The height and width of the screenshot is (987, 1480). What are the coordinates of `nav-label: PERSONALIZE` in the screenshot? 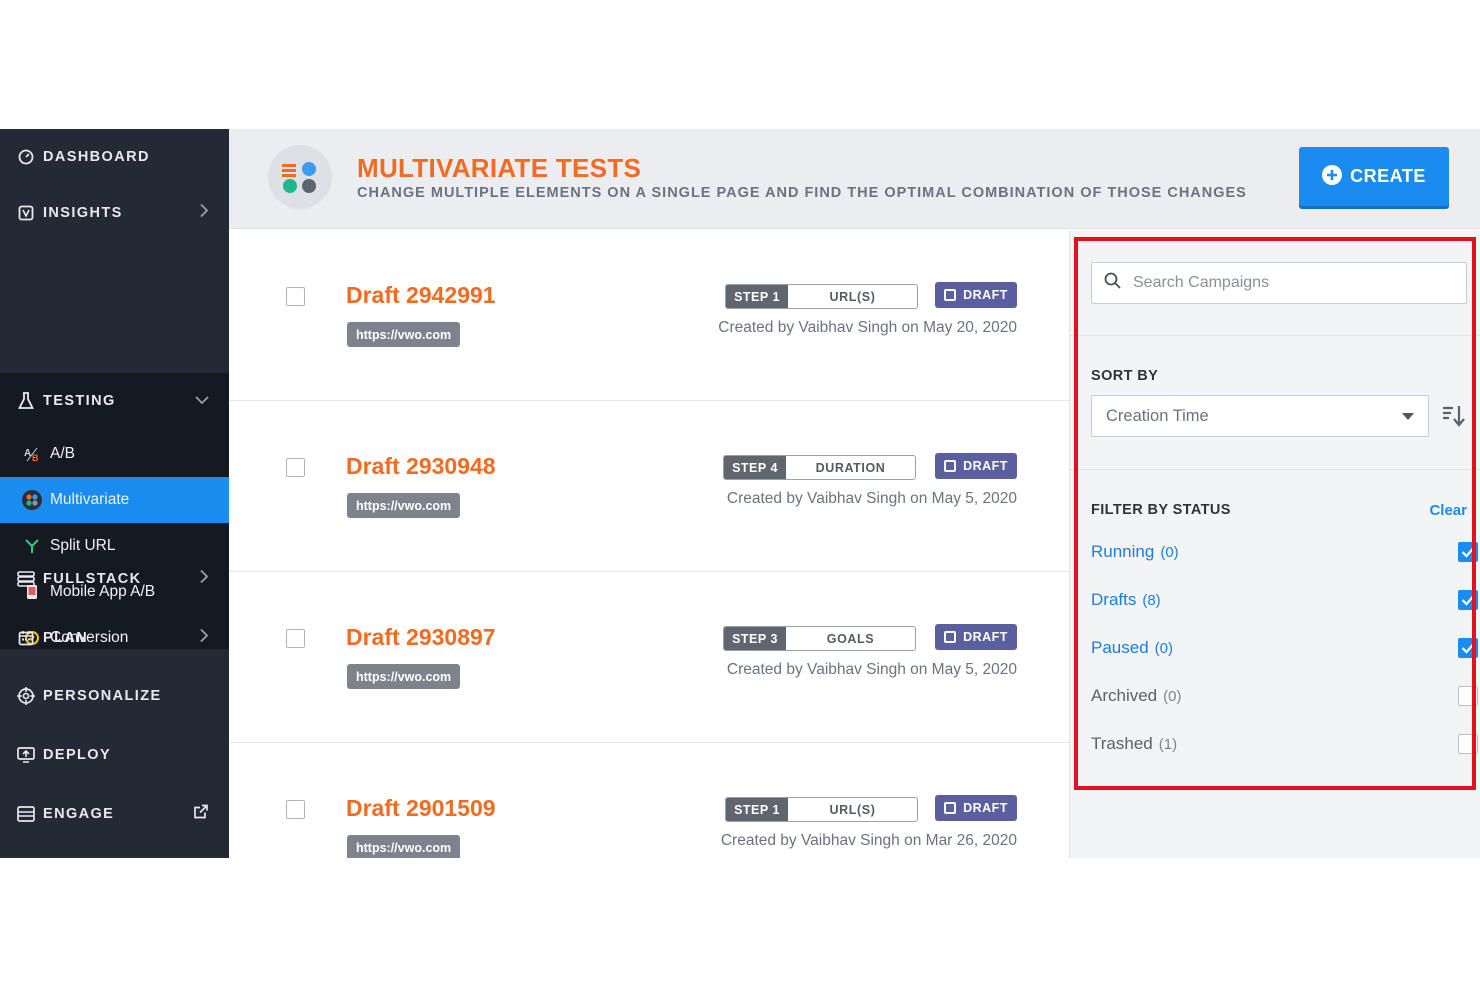 It's located at (102, 696).